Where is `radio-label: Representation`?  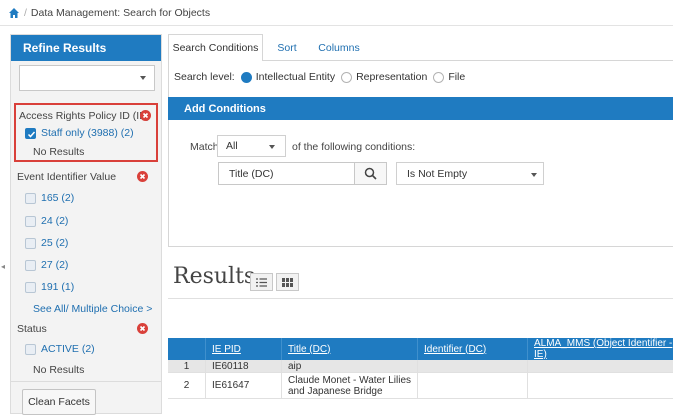
radio-label: Representation is located at coordinates (391, 77).